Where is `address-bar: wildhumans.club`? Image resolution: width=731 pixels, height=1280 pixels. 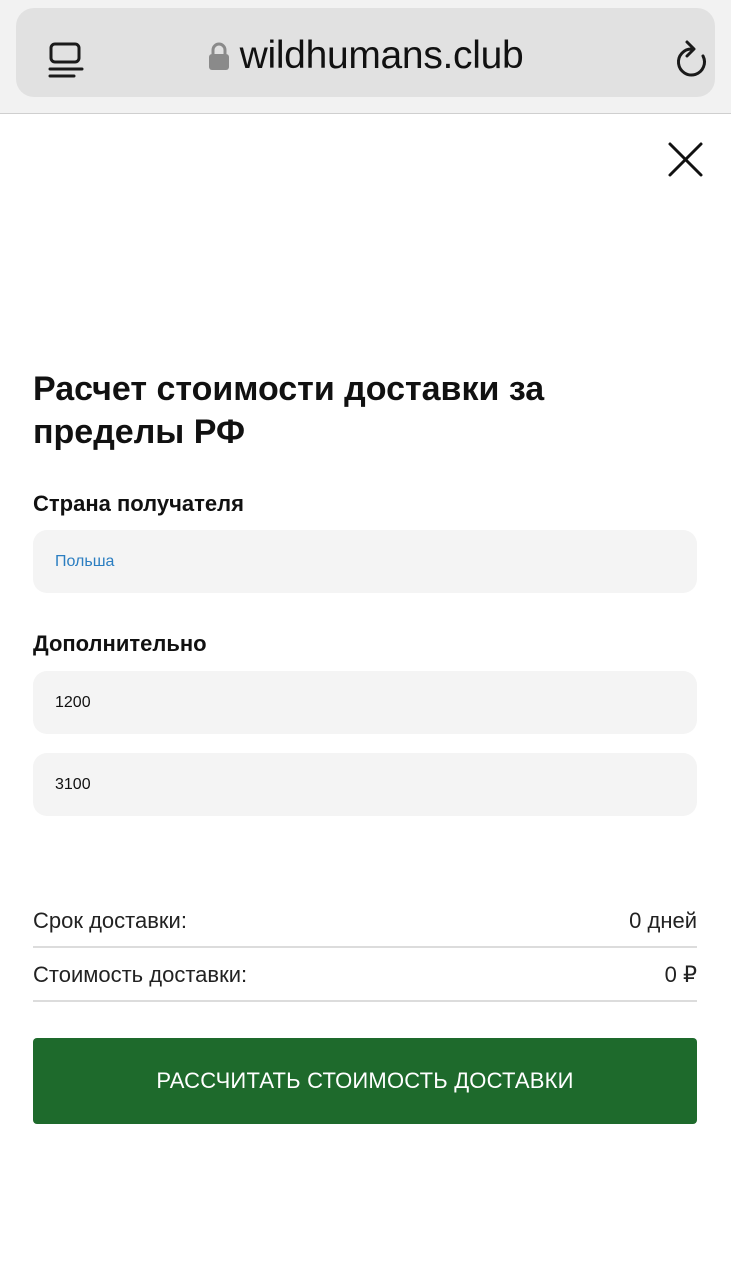 address-bar: wildhumans.club is located at coordinates (365, 52).